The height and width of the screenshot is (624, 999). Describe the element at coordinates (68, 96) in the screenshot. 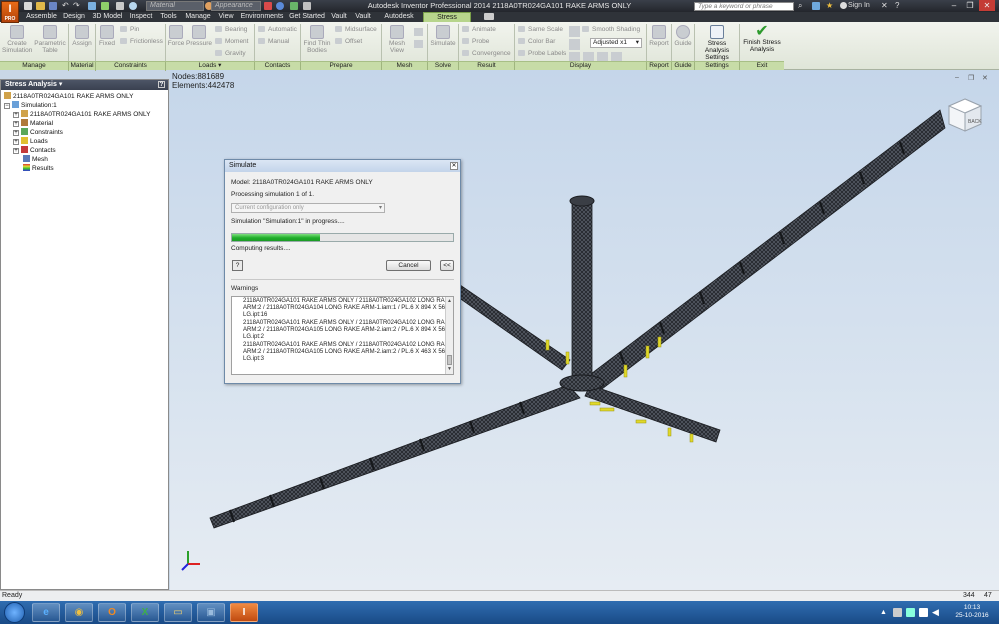

I see `tree-root: 2118A0TR024GA101 RAKE ARMS ONLY` at that location.